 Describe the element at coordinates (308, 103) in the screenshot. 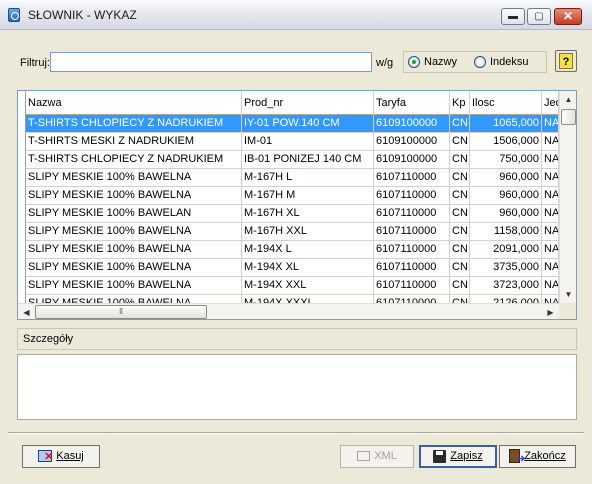

I see `column-header-prod-nr: Prod_nr` at that location.